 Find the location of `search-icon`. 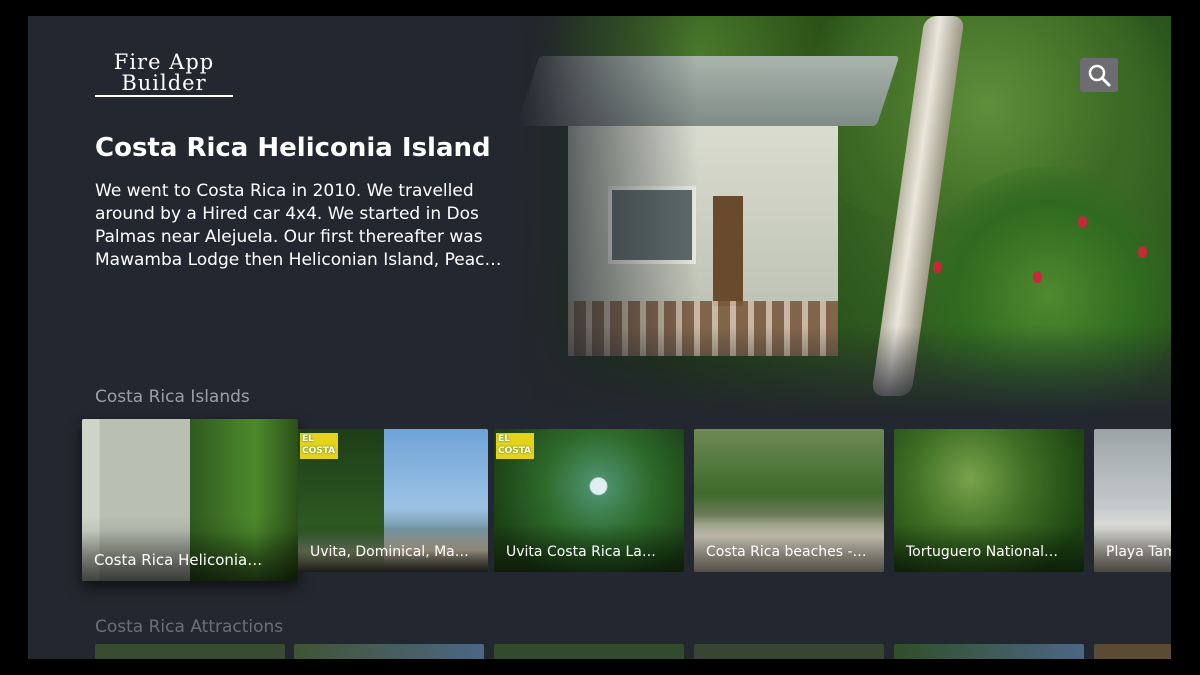

search-icon is located at coordinates (1099, 75).